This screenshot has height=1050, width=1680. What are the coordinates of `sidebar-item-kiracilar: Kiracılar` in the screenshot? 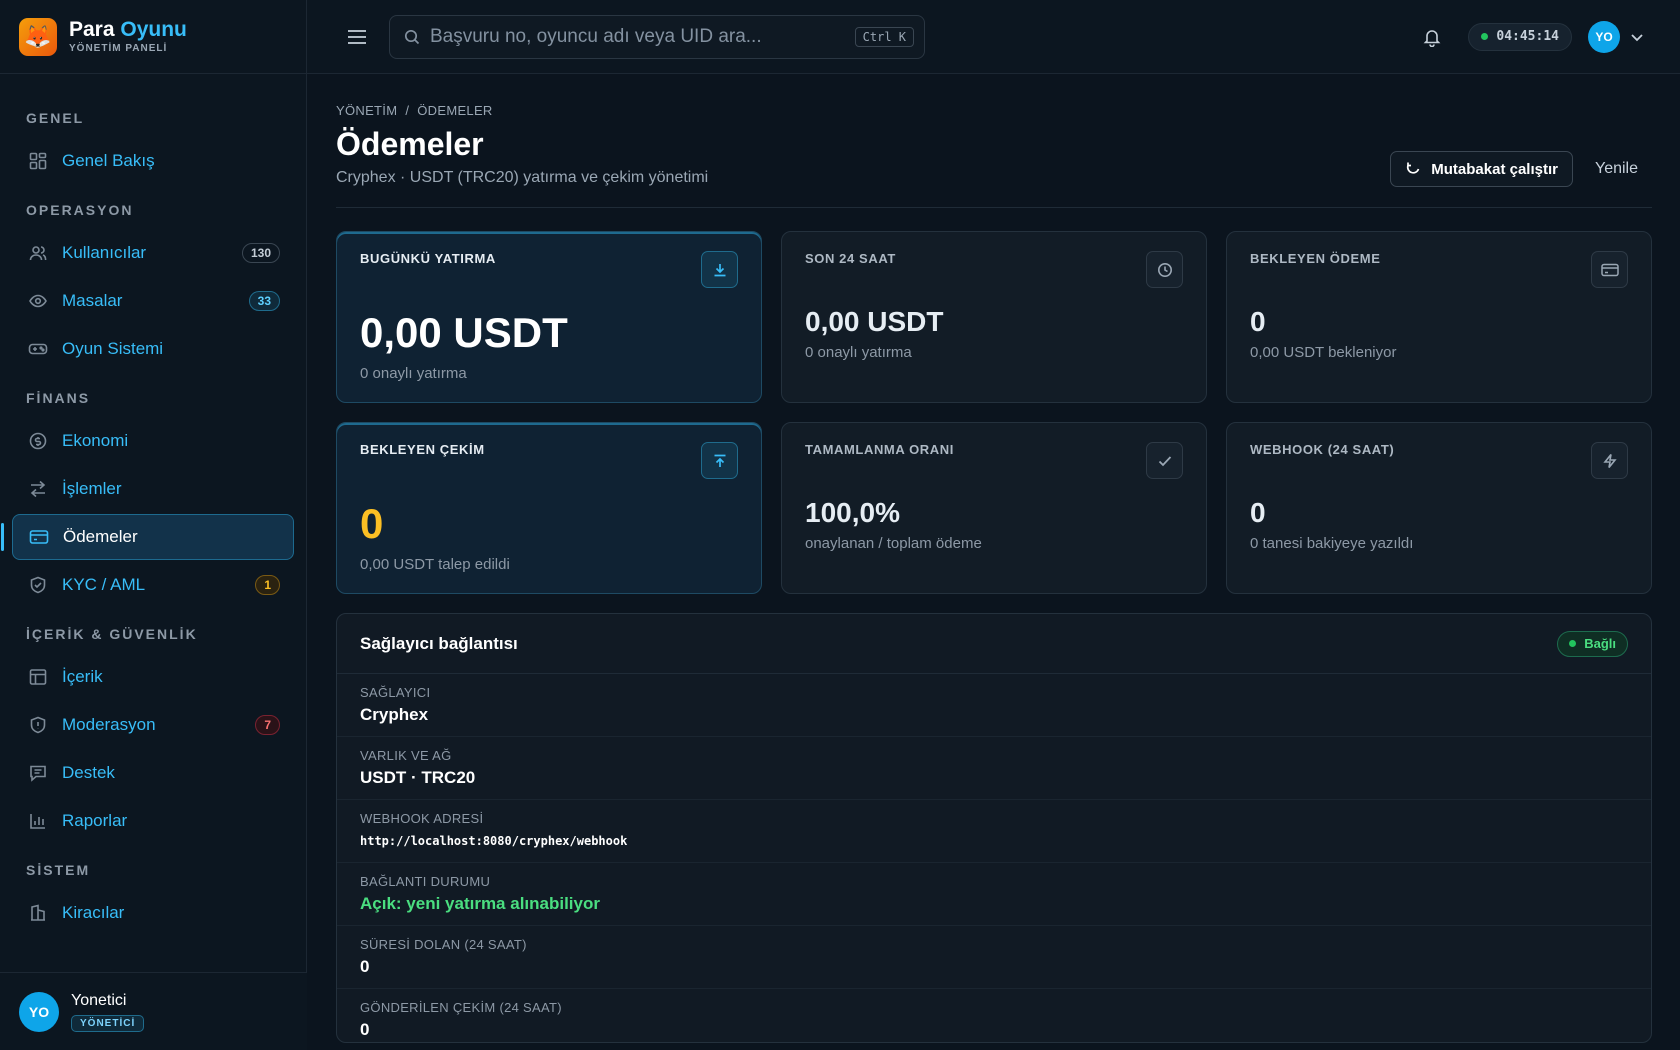 It's located at (153, 913).